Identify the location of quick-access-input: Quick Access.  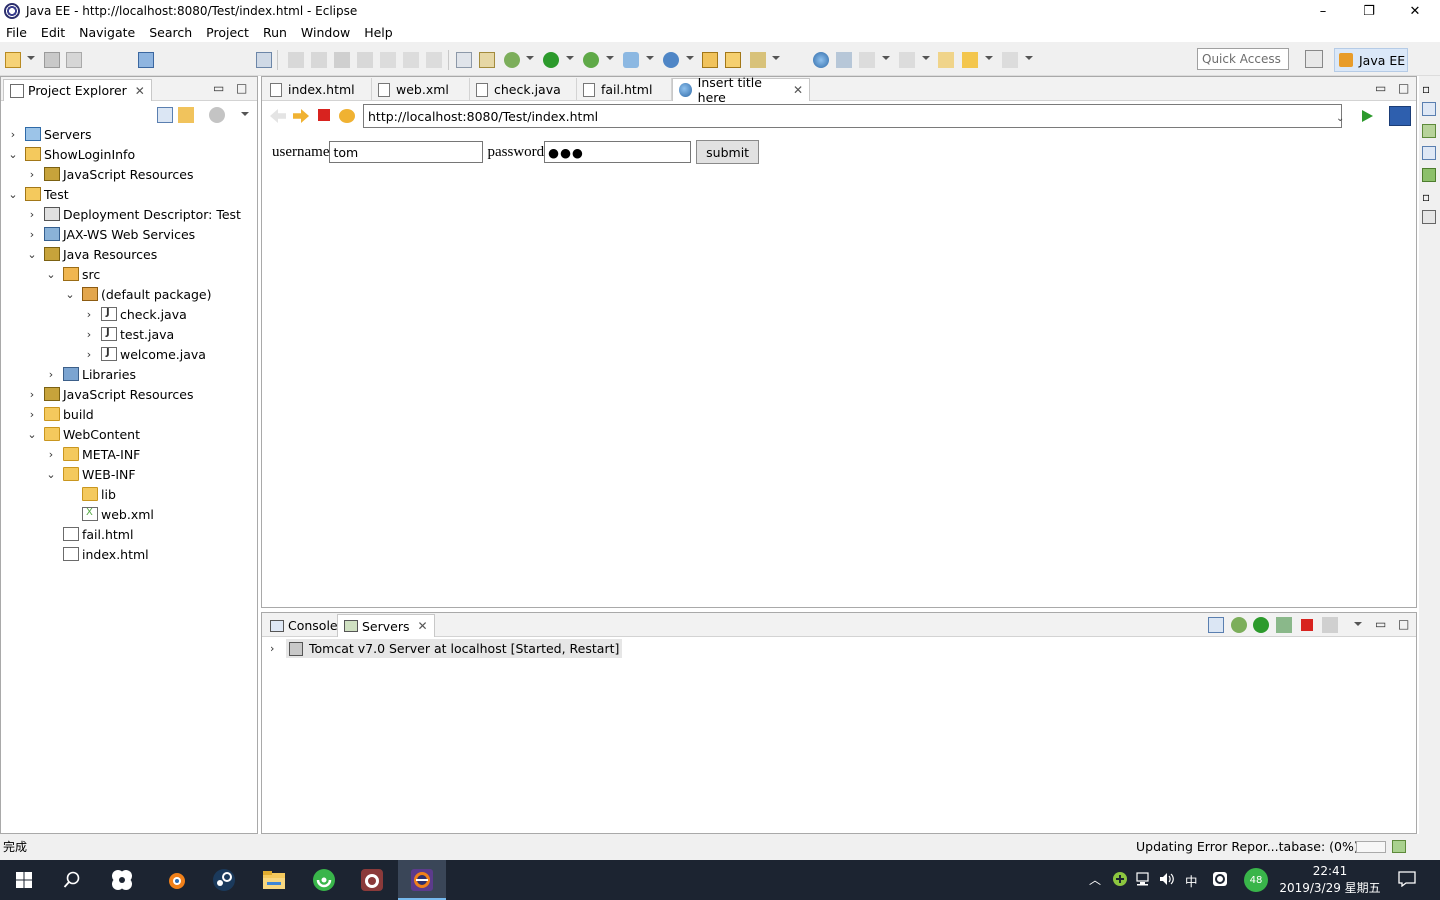
(1243, 59).